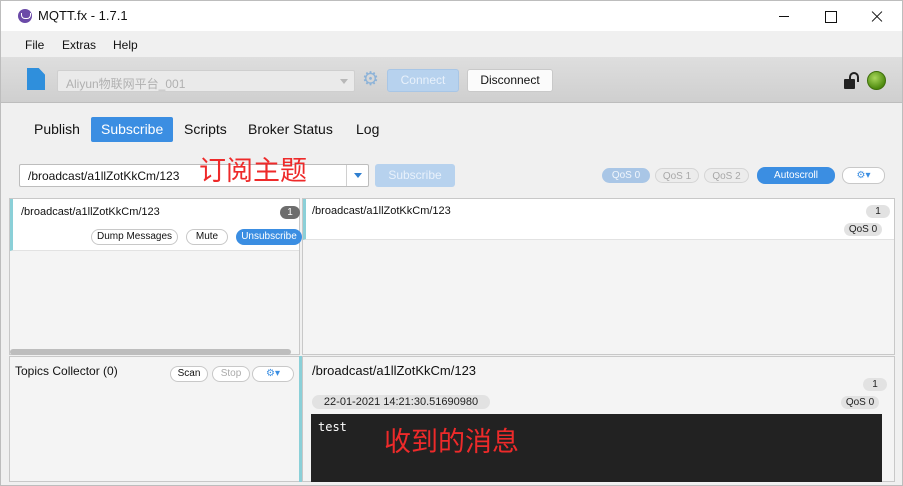  What do you see at coordinates (90, 212) in the screenshot?
I see `subscription-topic: /broadcast/a1llZotKkCm/123` at bounding box center [90, 212].